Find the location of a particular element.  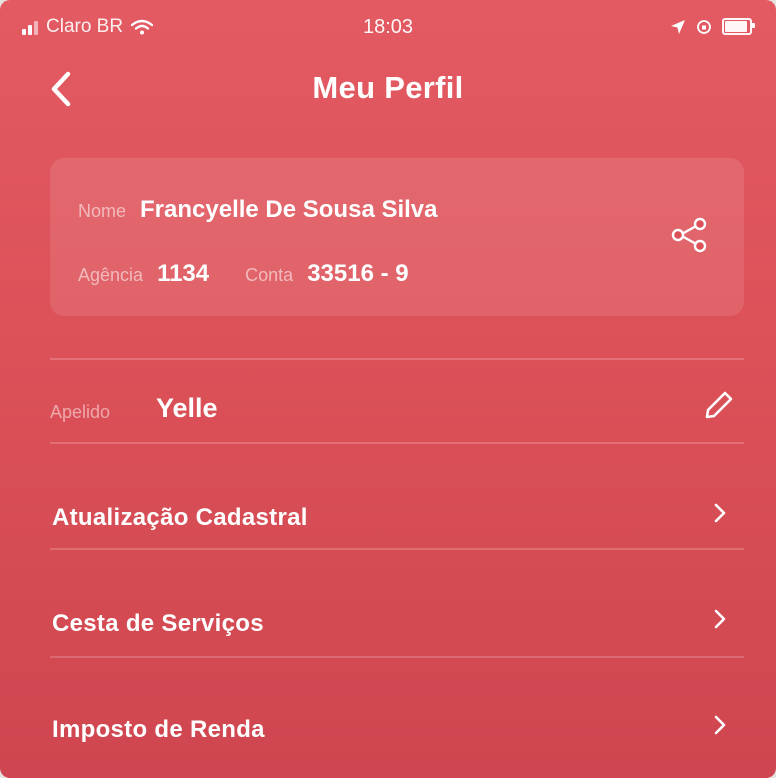

pencil-icon is located at coordinates (719, 405).